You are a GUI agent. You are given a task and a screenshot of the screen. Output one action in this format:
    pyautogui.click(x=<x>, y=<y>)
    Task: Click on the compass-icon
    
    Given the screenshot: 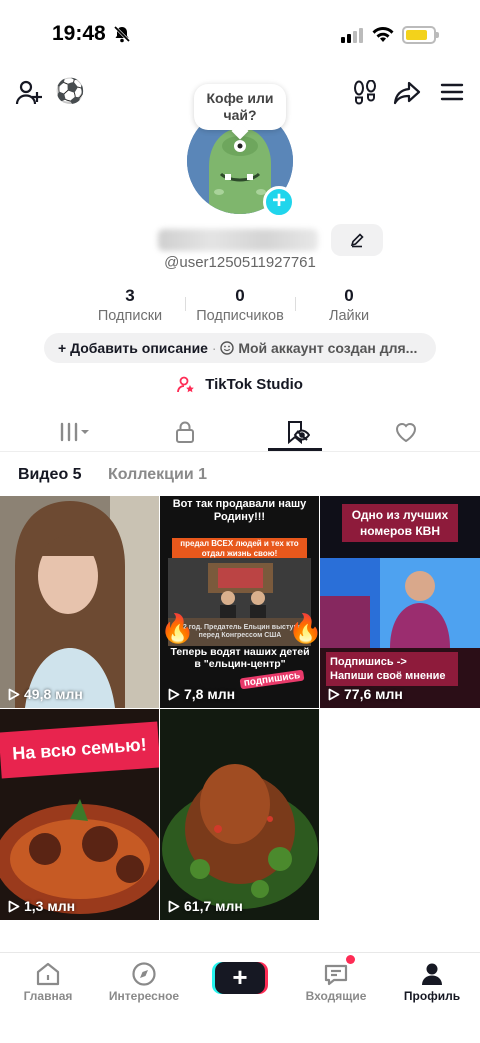 What is the action you would take?
    pyautogui.click(x=144, y=974)
    